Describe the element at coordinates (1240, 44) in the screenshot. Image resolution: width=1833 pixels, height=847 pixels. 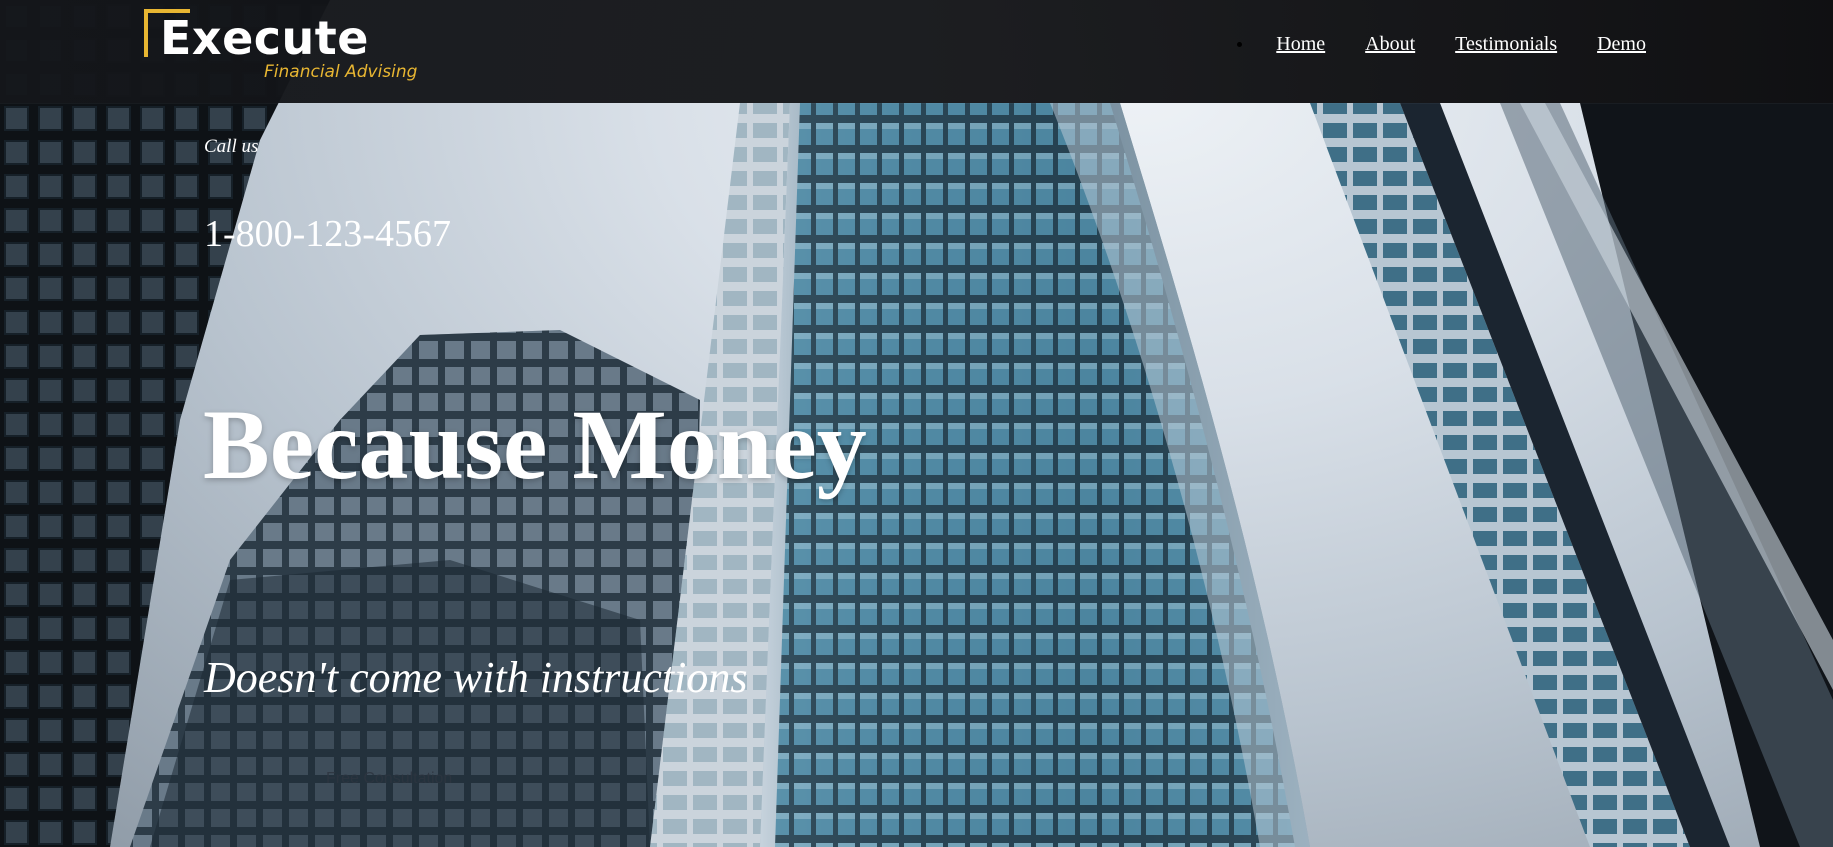
I see `list-bullet-icon` at that location.